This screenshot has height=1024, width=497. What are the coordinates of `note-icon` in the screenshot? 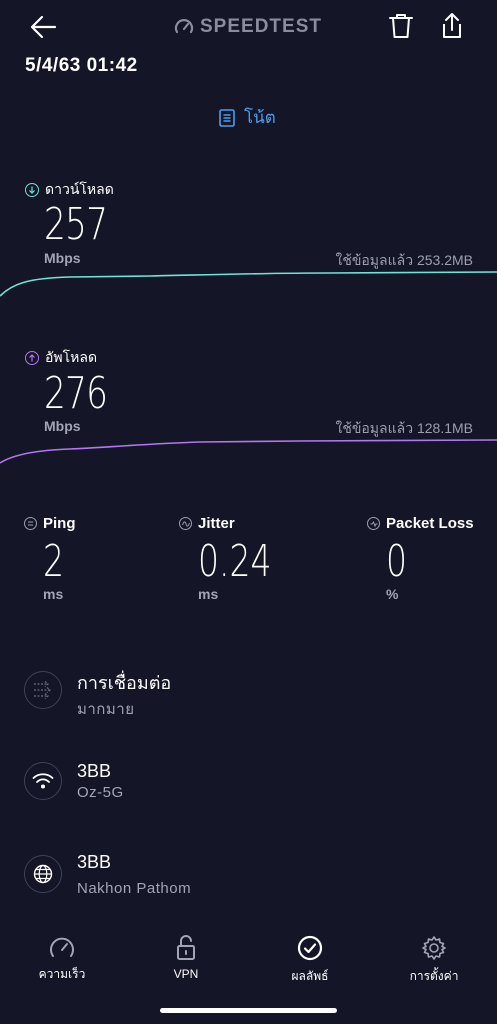 It's located at (227, 117).